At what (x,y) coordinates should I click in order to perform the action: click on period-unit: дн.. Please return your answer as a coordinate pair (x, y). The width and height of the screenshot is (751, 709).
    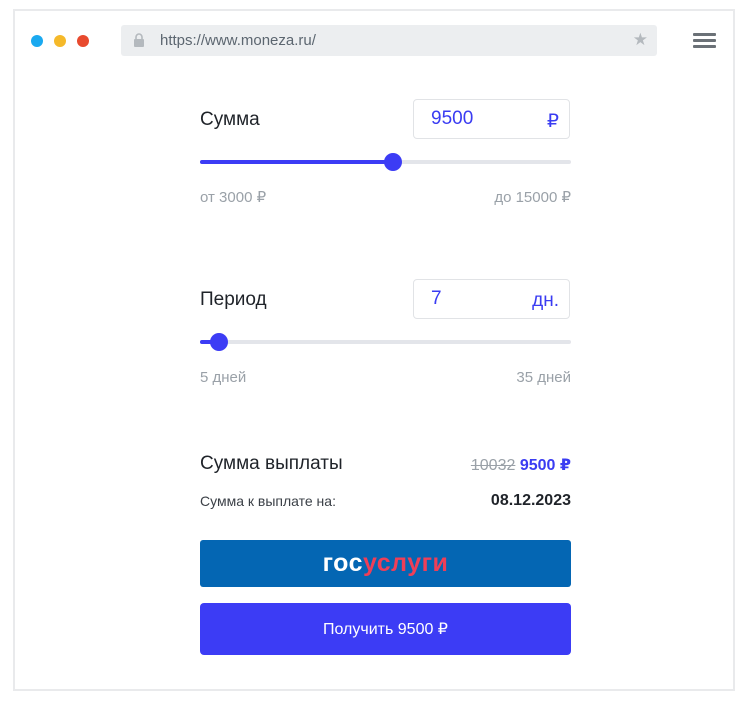
    Looking at the image, I should click on (545, 300).